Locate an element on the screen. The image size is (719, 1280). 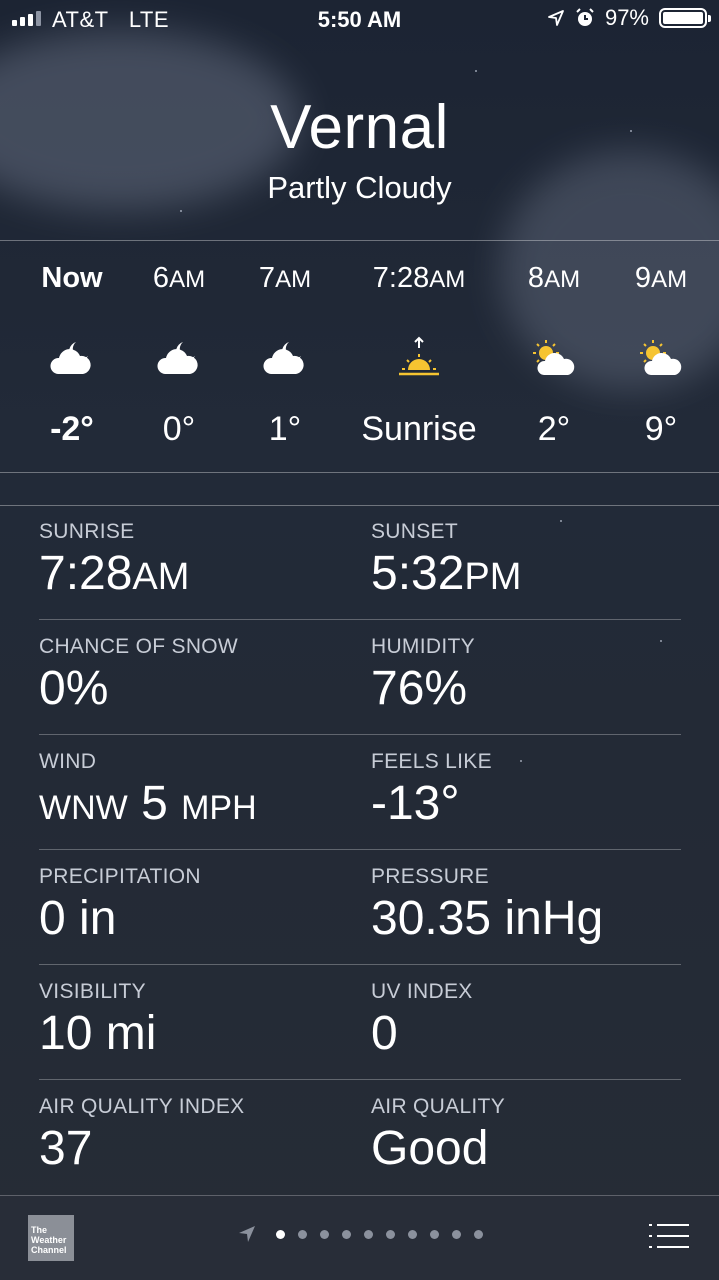
city-list-icon is located at coordinates (669, 1237).